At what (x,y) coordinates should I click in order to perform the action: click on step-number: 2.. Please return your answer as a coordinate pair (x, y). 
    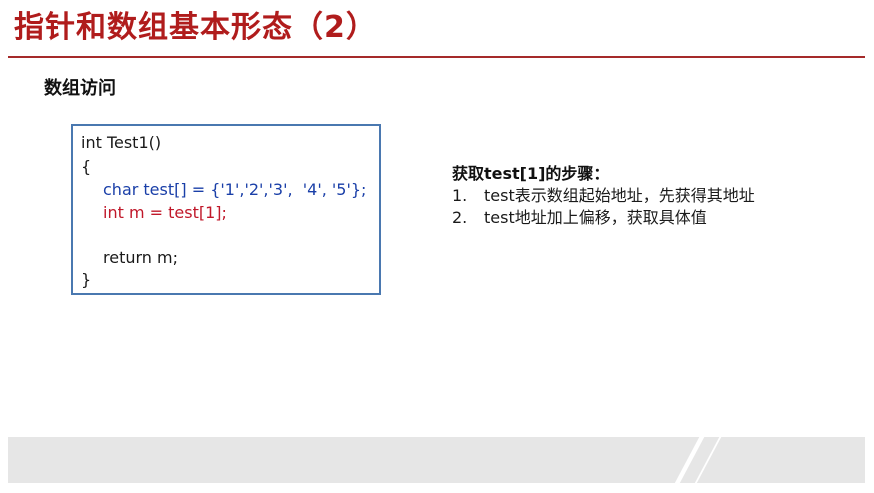
    Looking at the image, I should click on (460, 217).